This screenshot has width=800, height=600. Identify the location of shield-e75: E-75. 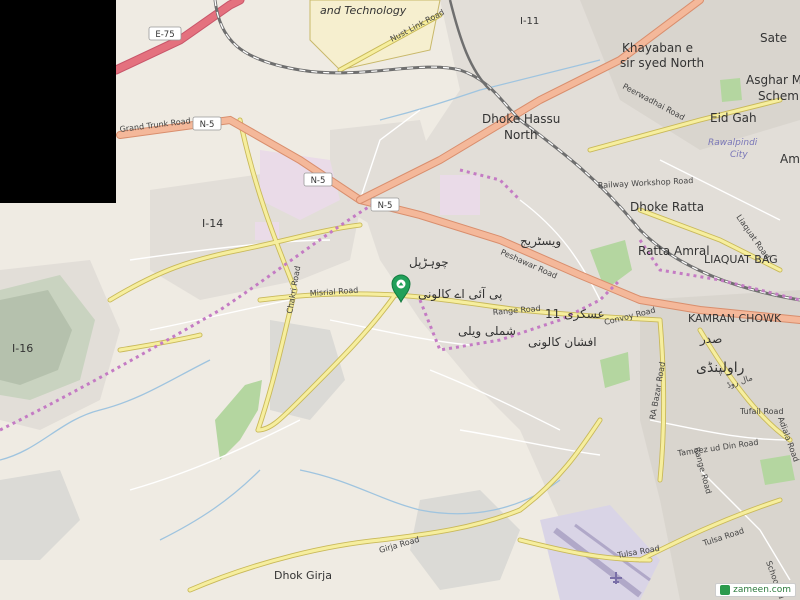
(165, 33).